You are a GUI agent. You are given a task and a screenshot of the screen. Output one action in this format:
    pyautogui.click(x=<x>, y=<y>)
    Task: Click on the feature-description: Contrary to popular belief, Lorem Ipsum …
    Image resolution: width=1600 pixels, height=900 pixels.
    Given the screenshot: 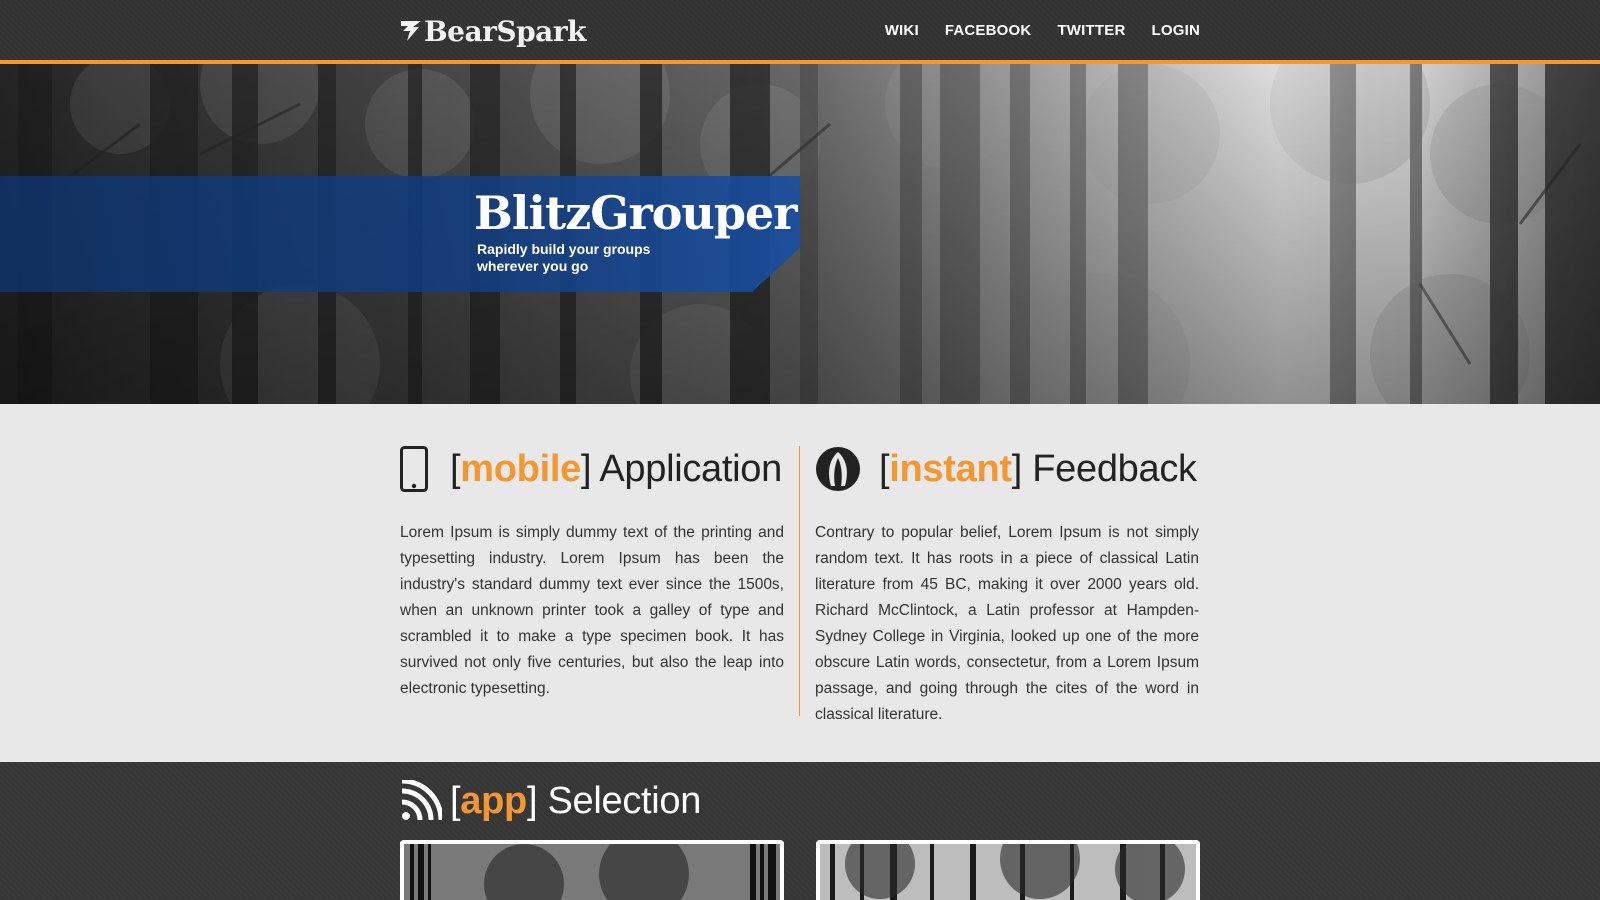 What is the action you would take?
    pyautogui.click(x=1007, y=623)
    